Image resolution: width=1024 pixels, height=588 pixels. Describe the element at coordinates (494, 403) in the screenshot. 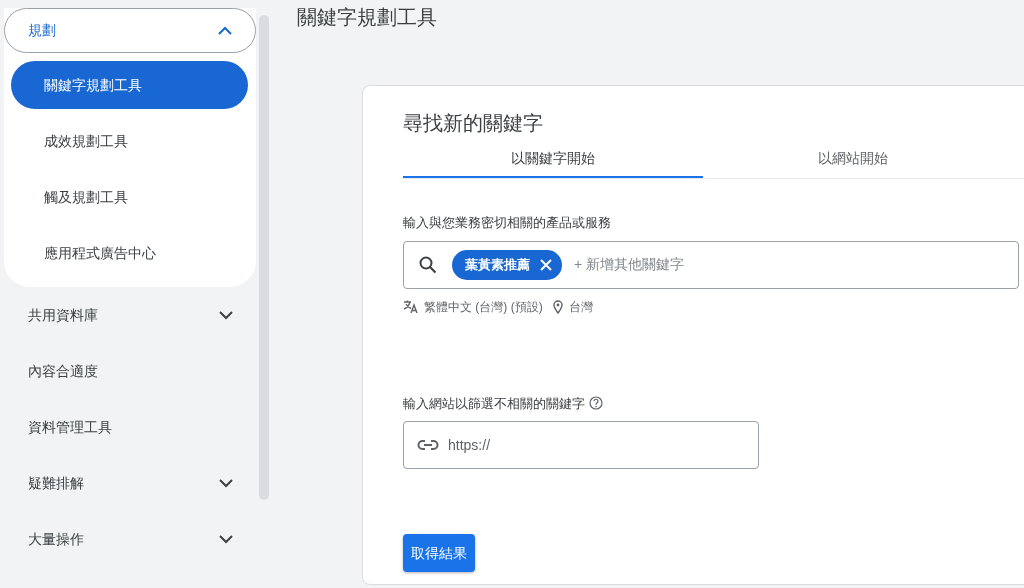

I see `field-label: 輸入網站以篩選不相關的關鍵字` at that location.